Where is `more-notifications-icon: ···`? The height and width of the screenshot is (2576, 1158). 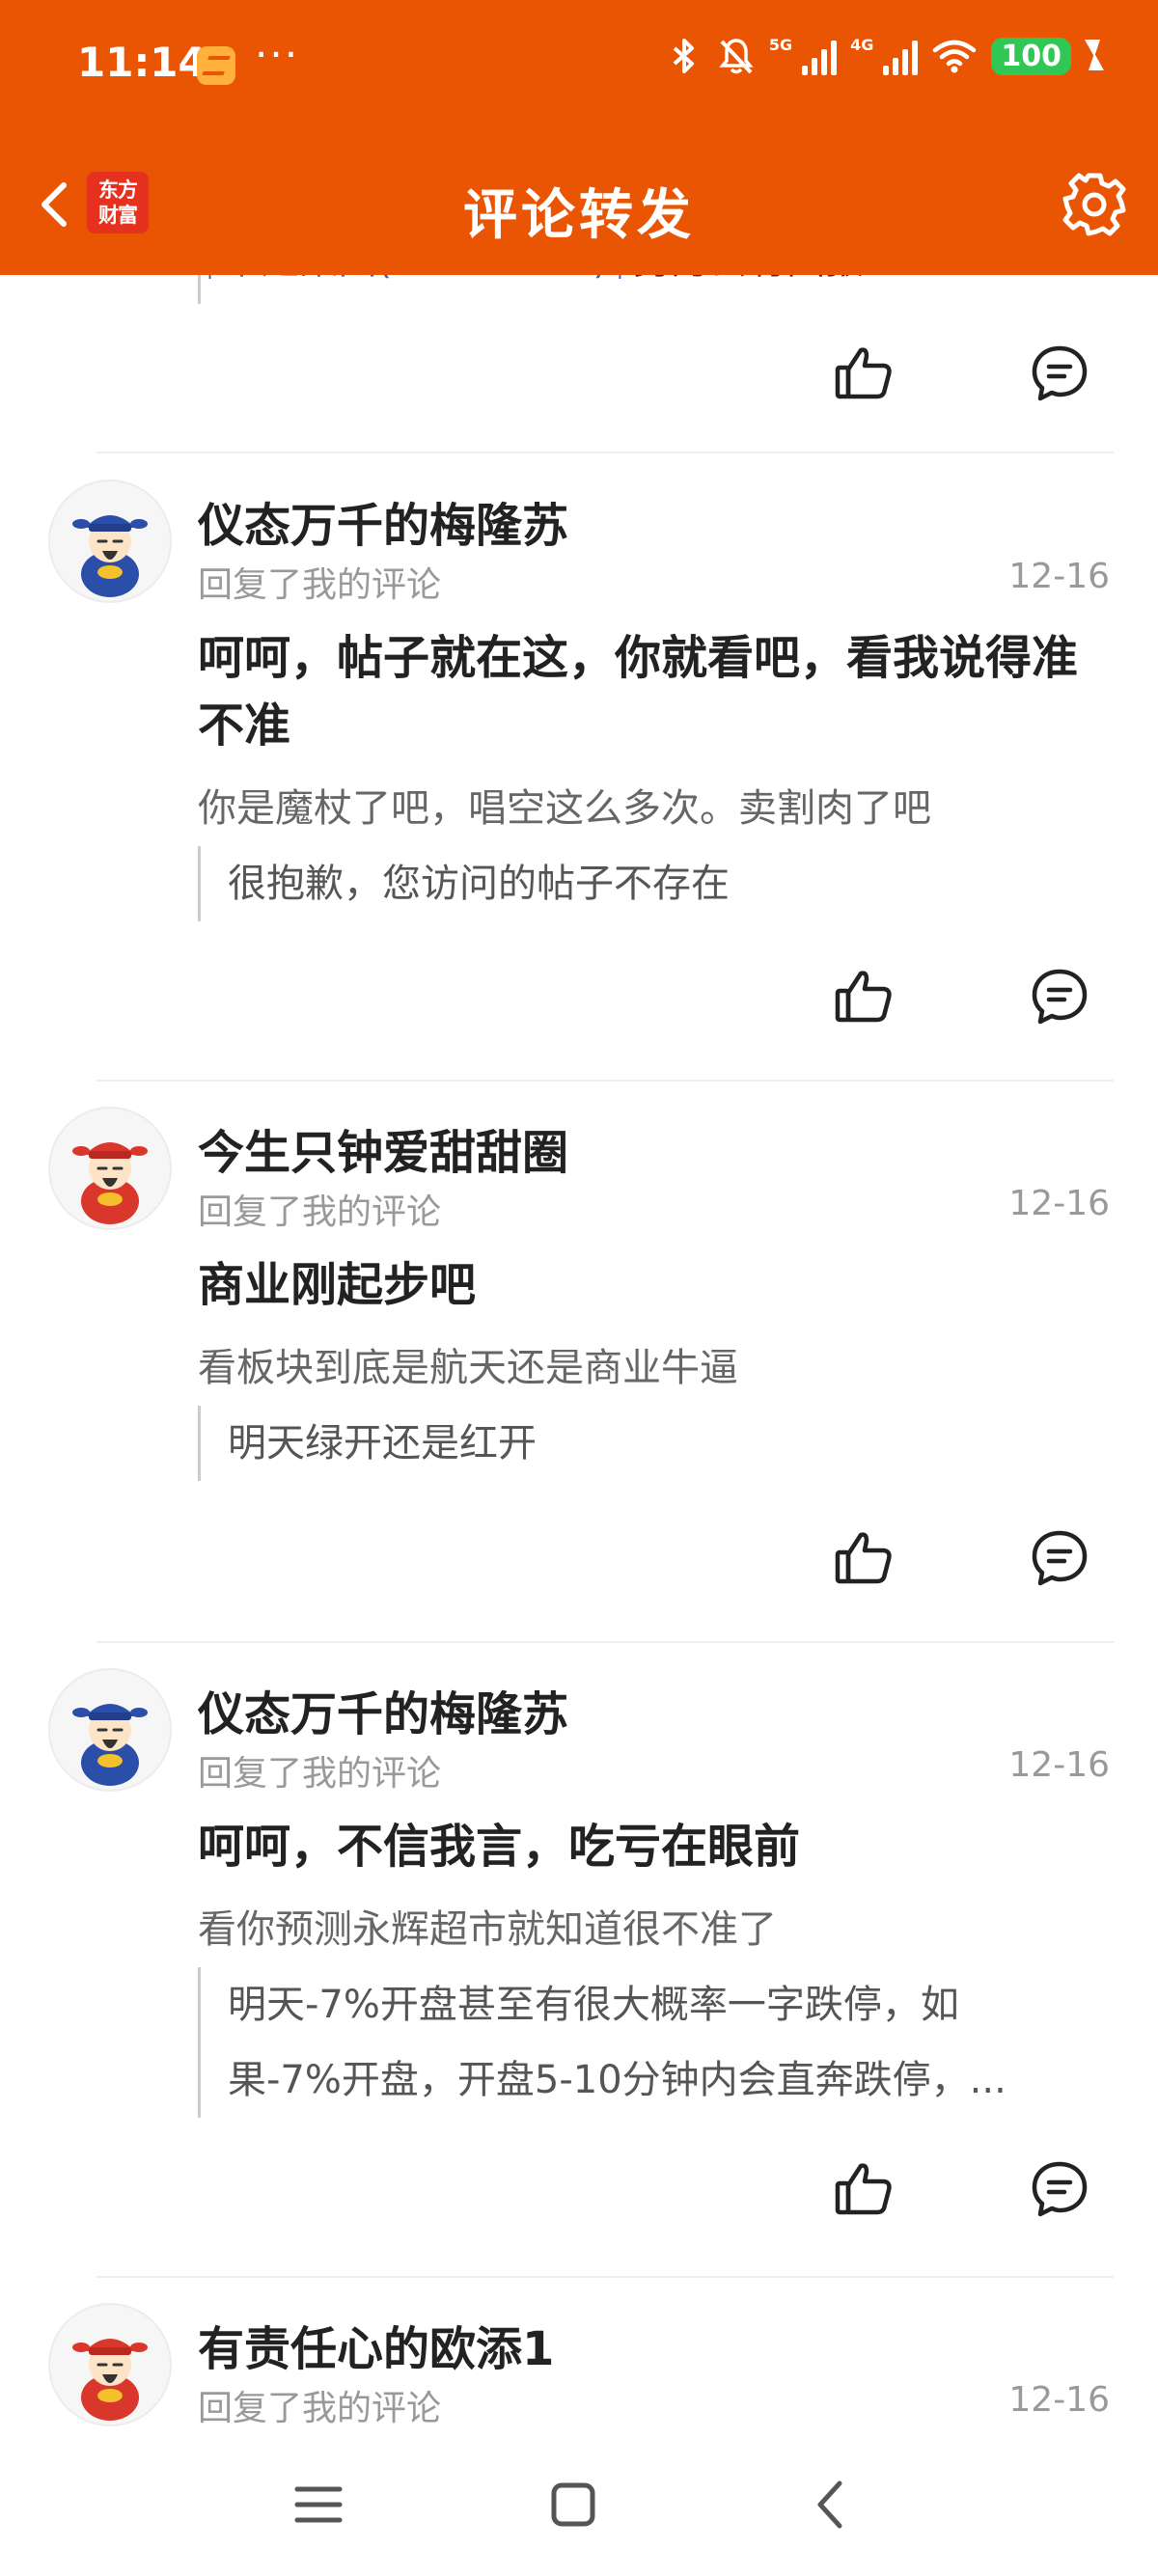 more-notifications-icon: ··· is located at coordinates (277, 54).